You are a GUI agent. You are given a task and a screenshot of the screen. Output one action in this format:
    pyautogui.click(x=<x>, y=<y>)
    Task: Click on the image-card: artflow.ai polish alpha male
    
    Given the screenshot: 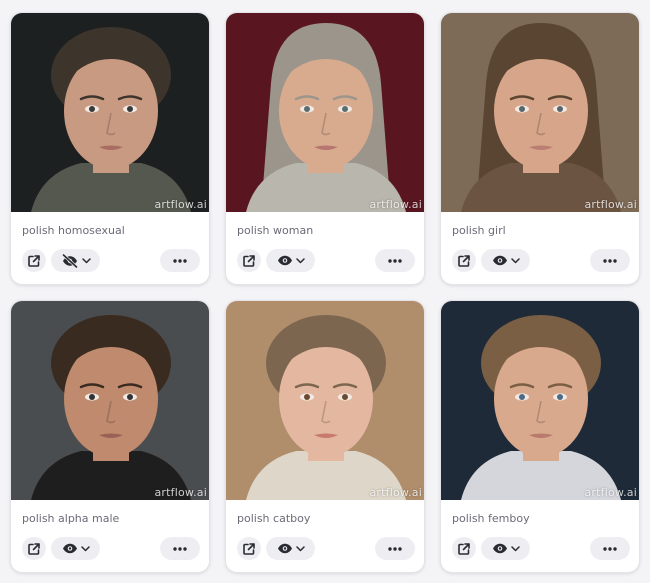 What is the action you would take?
    pyautogui.click(x=110, y=436)
    